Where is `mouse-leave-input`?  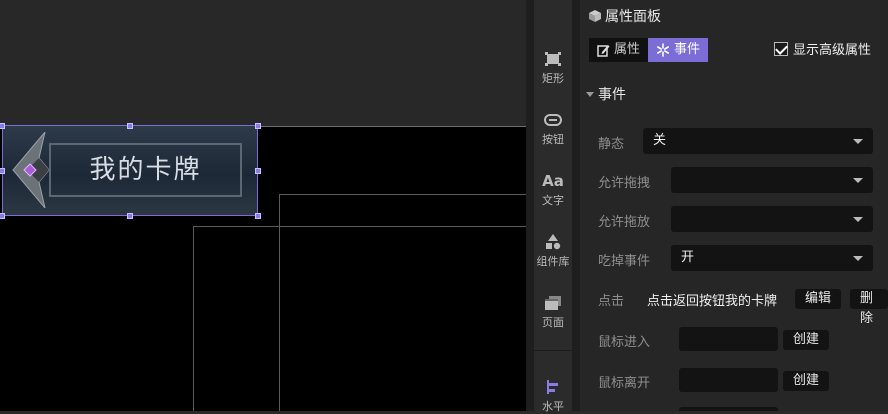 mouse-leave-input is located at coordinates (728, 380).